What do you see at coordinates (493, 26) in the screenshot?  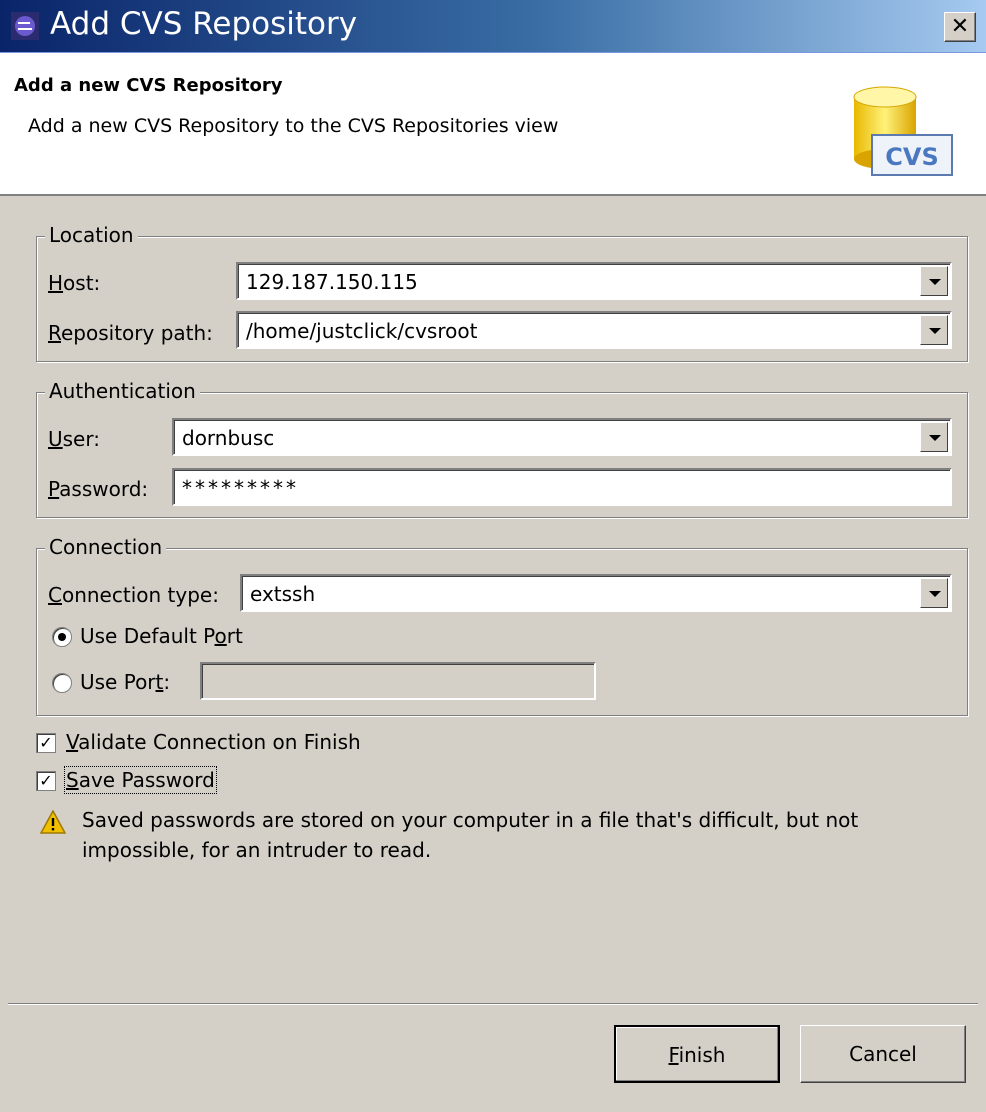 I see `title-bar: Add CVS Repository ✕` at bounding box center [493, 26].